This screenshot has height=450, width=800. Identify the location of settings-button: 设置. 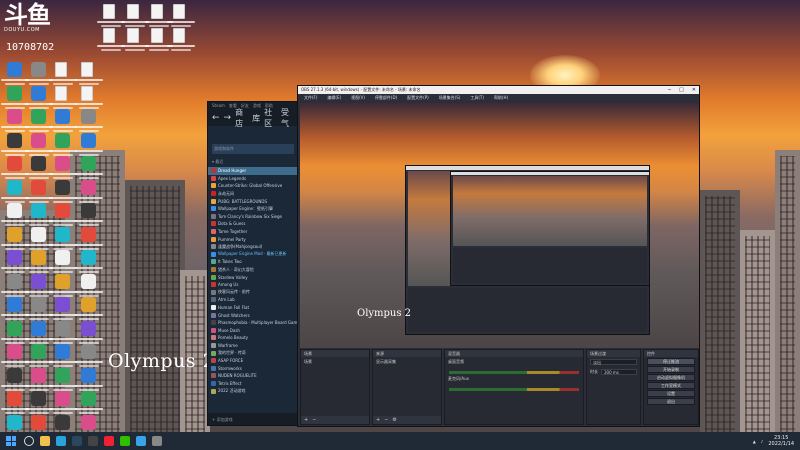
(671, 393).